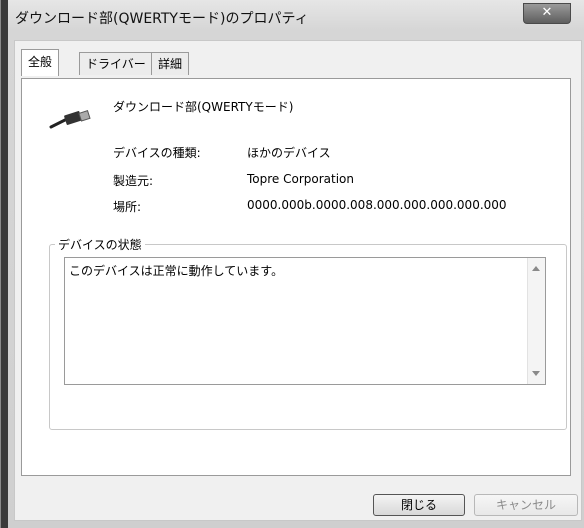 This screenshot has height=528, width=584. I want to click on device-status-group-label: デバイスの状態, so click(100, 244).